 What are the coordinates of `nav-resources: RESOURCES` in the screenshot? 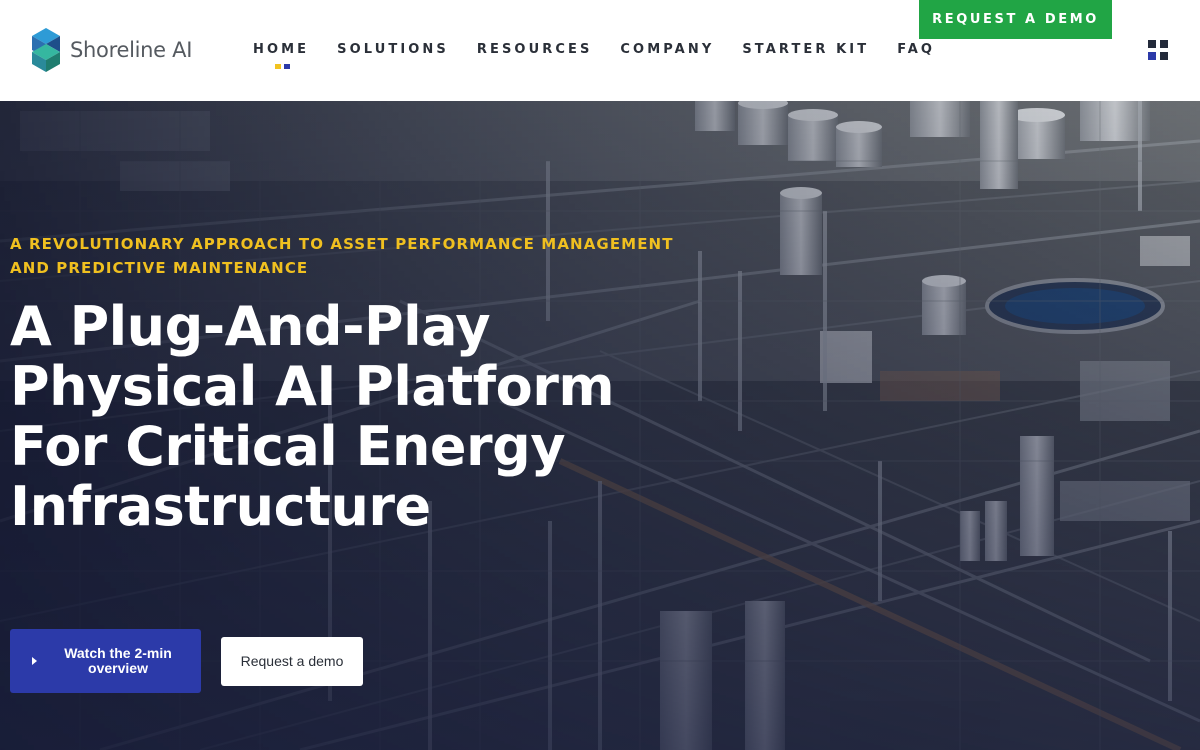 It's located at (535, 49).